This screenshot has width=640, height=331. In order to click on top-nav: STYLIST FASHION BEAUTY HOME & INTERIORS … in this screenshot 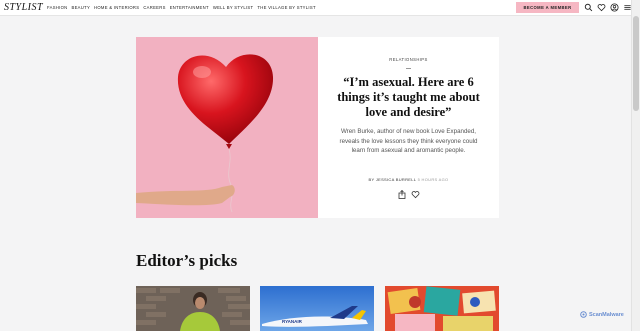, I will do `click(316, 8)`.